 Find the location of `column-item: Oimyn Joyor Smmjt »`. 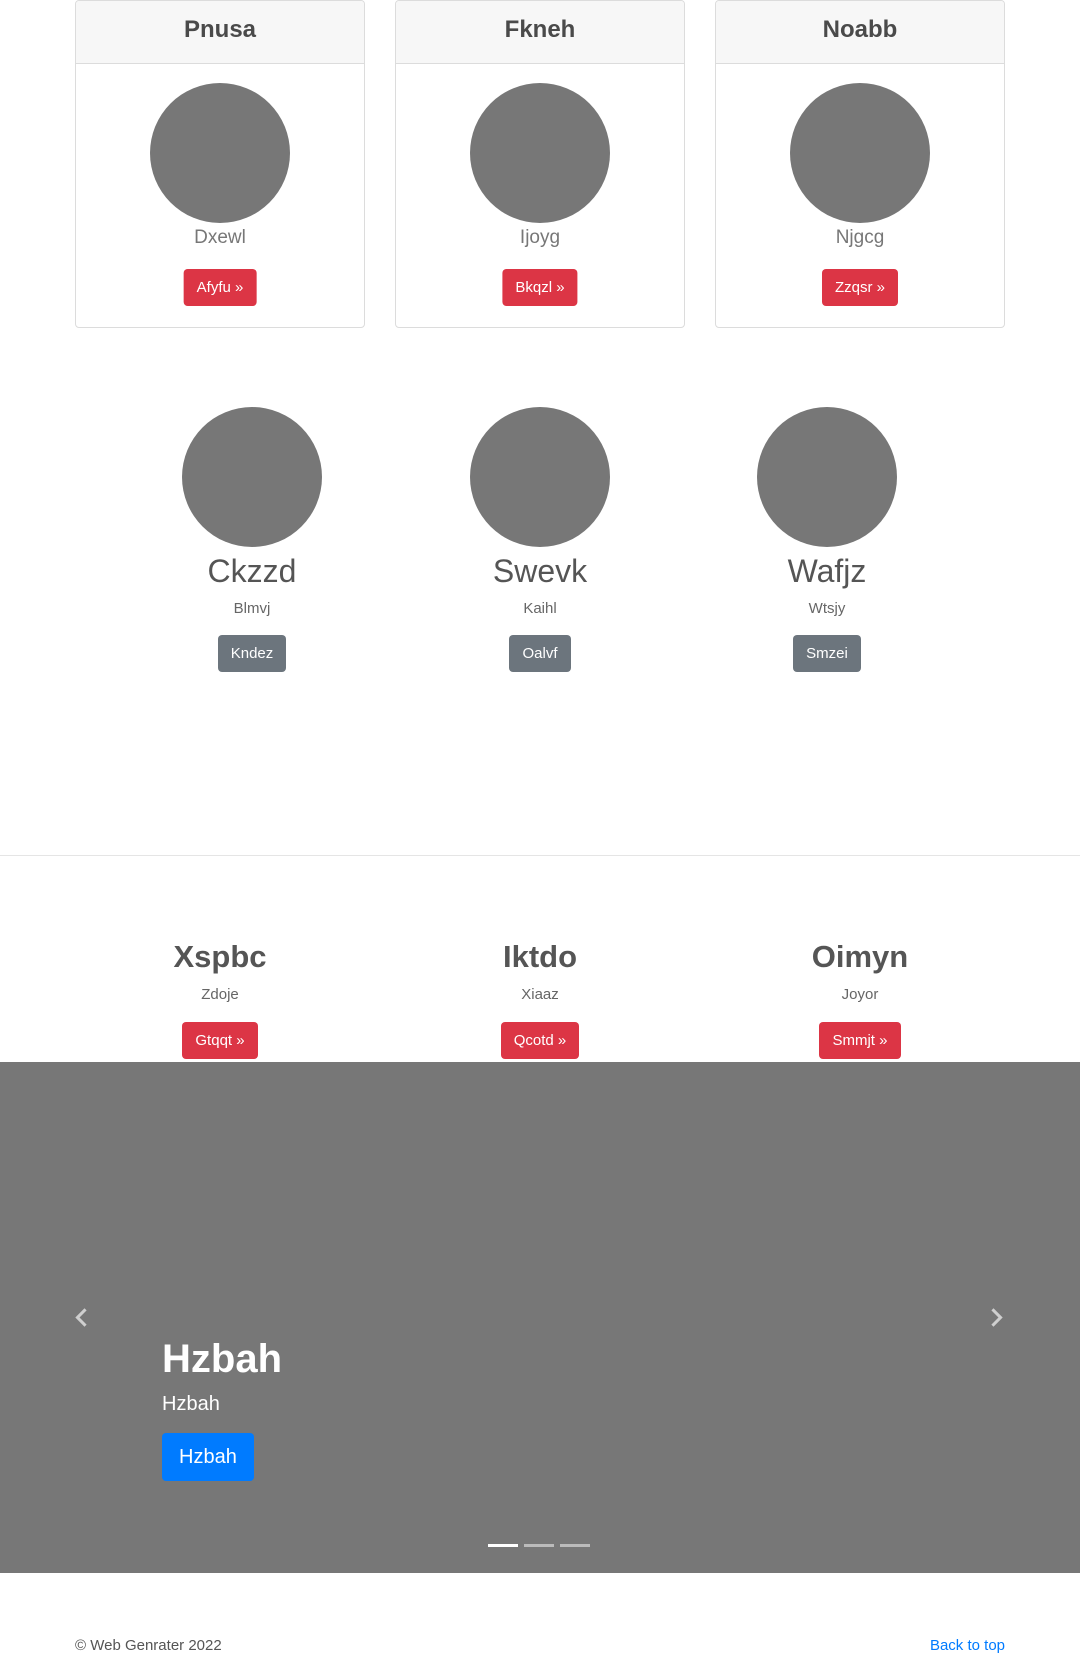

column-item: Oimyn Joyor Smmjt » is located at coordinates (860, 997).